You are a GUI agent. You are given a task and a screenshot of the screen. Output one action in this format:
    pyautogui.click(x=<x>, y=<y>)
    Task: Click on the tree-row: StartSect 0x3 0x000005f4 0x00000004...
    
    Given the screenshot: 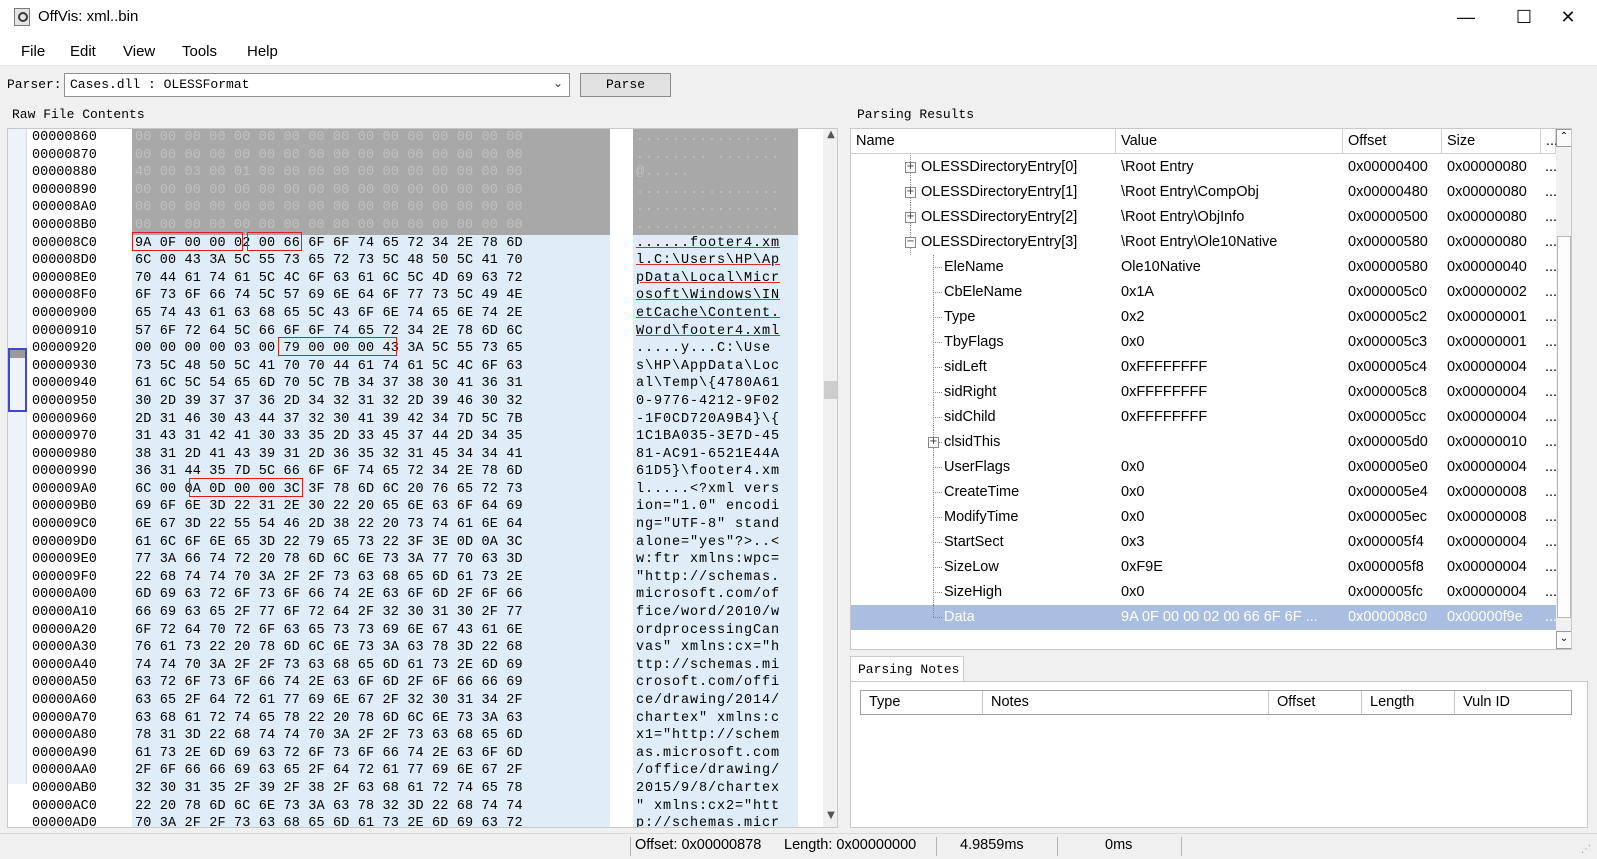 What is the action you would take?
    pyautogui.click(x=1203, y=542)
    